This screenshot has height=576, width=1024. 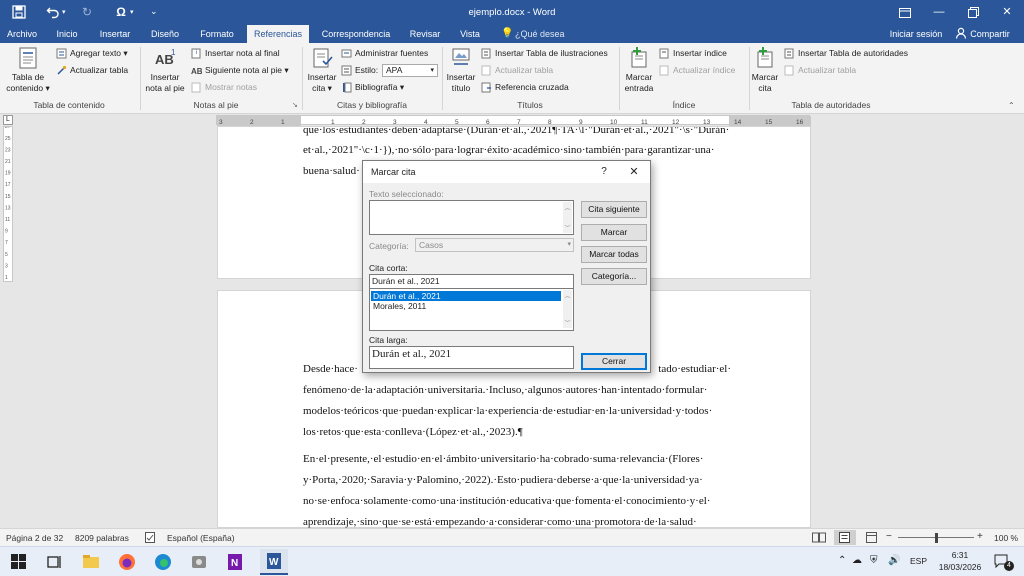 I want to click on ruler-margin-left, so click(x=259, y=121).